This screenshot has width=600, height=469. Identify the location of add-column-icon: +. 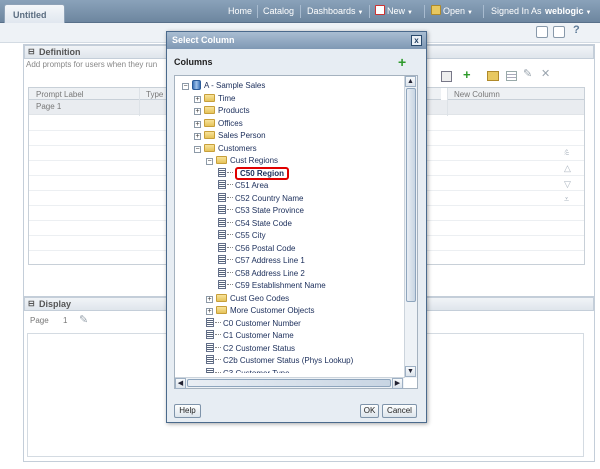
(402, 62).